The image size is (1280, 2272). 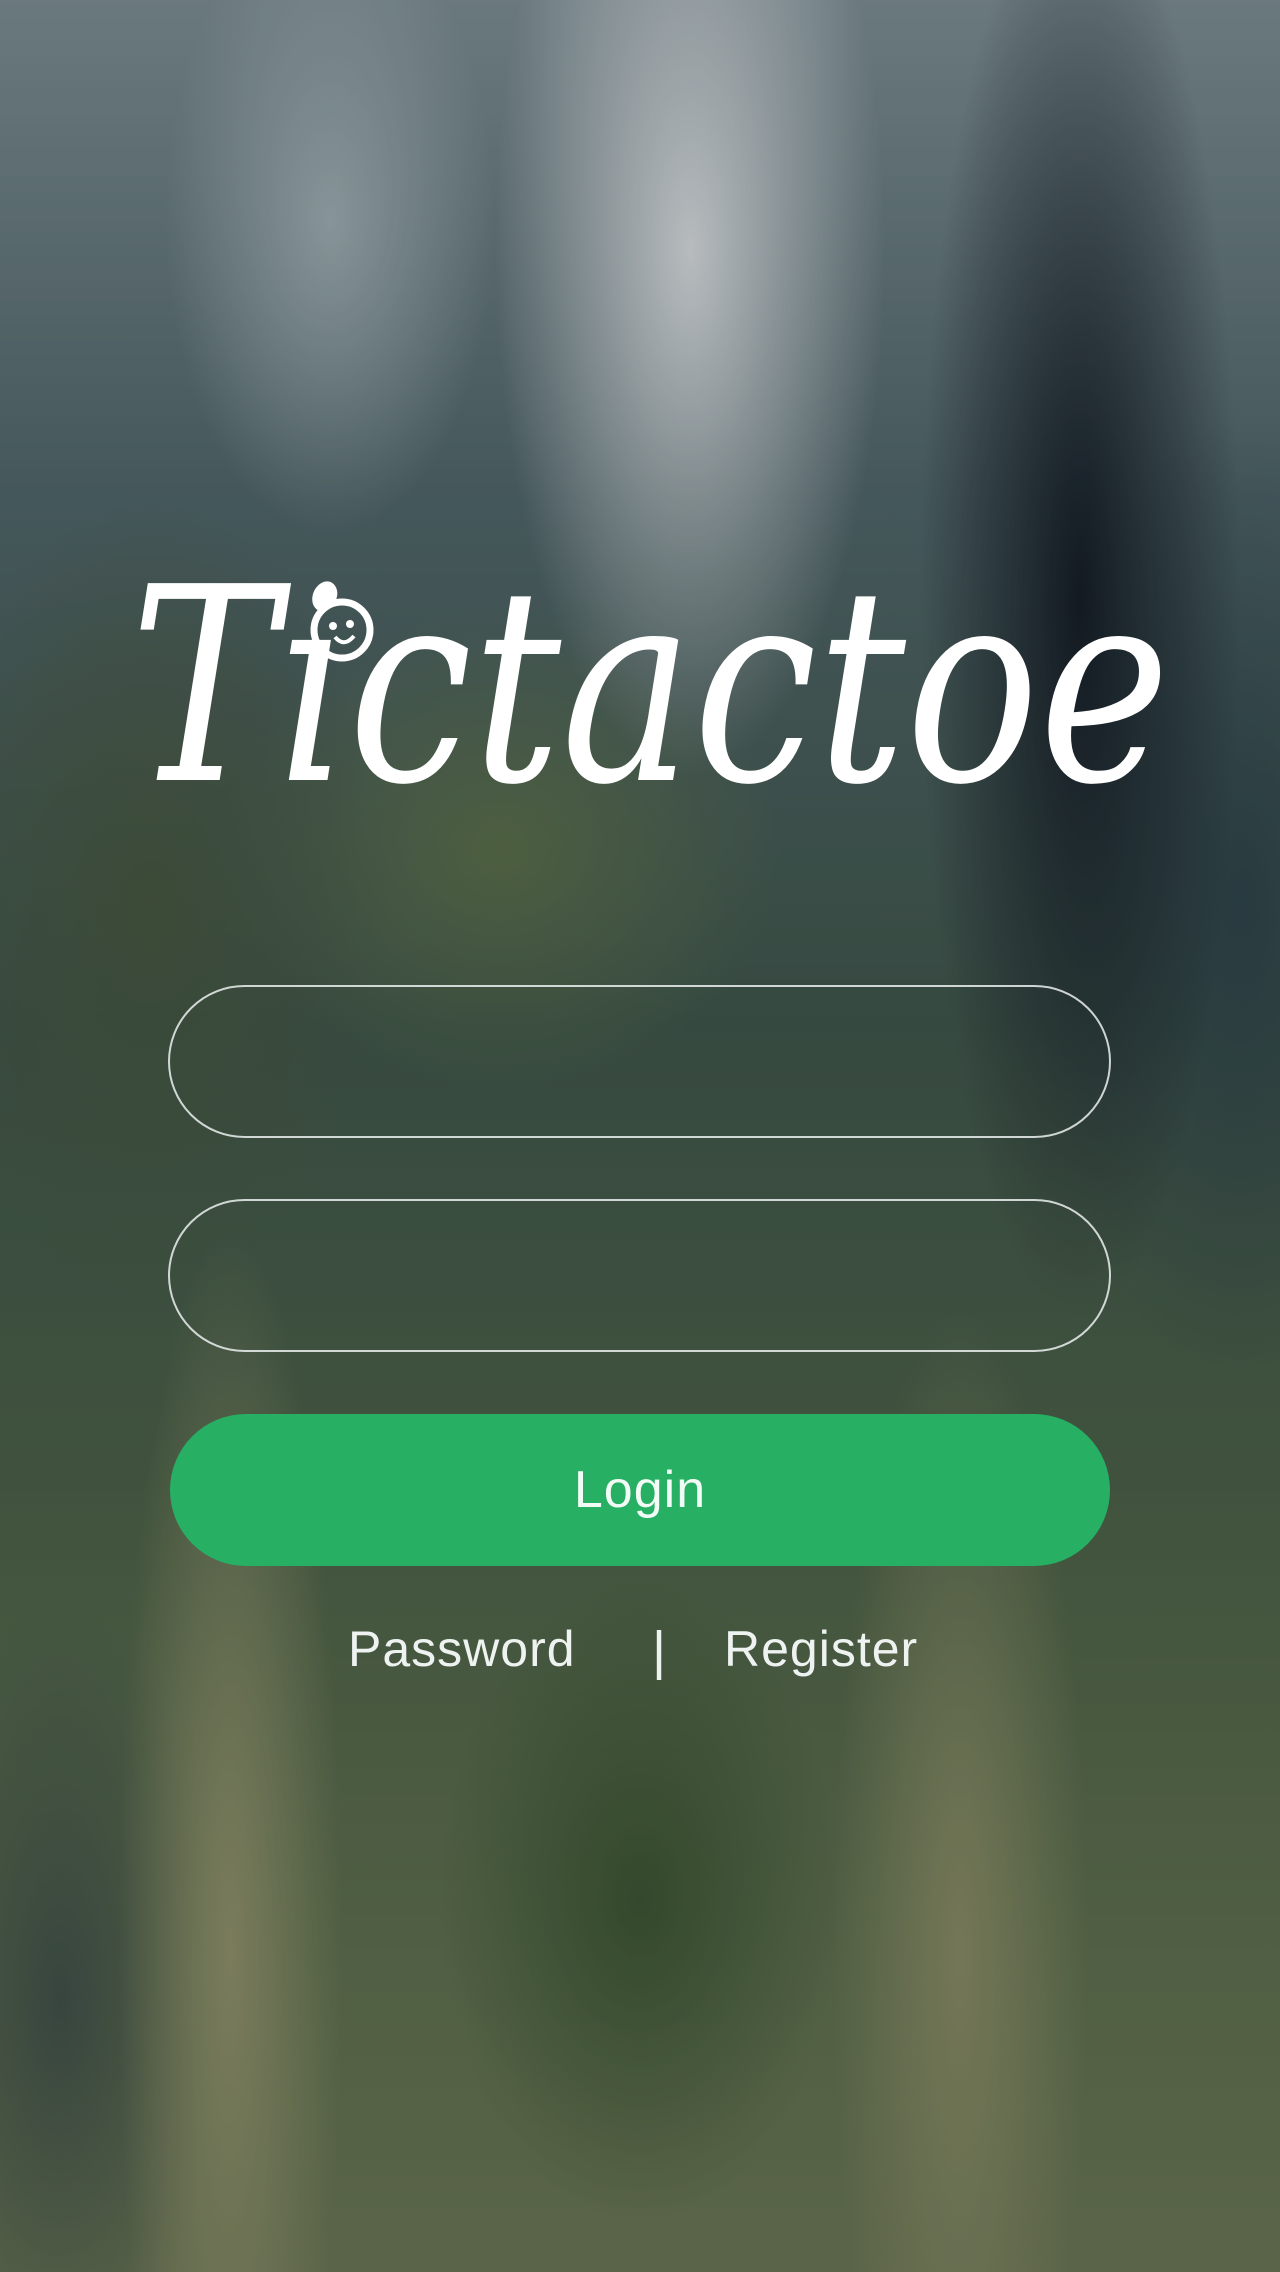 I want to click on app-logo: Tictactoe, so click(x=655, y=686).